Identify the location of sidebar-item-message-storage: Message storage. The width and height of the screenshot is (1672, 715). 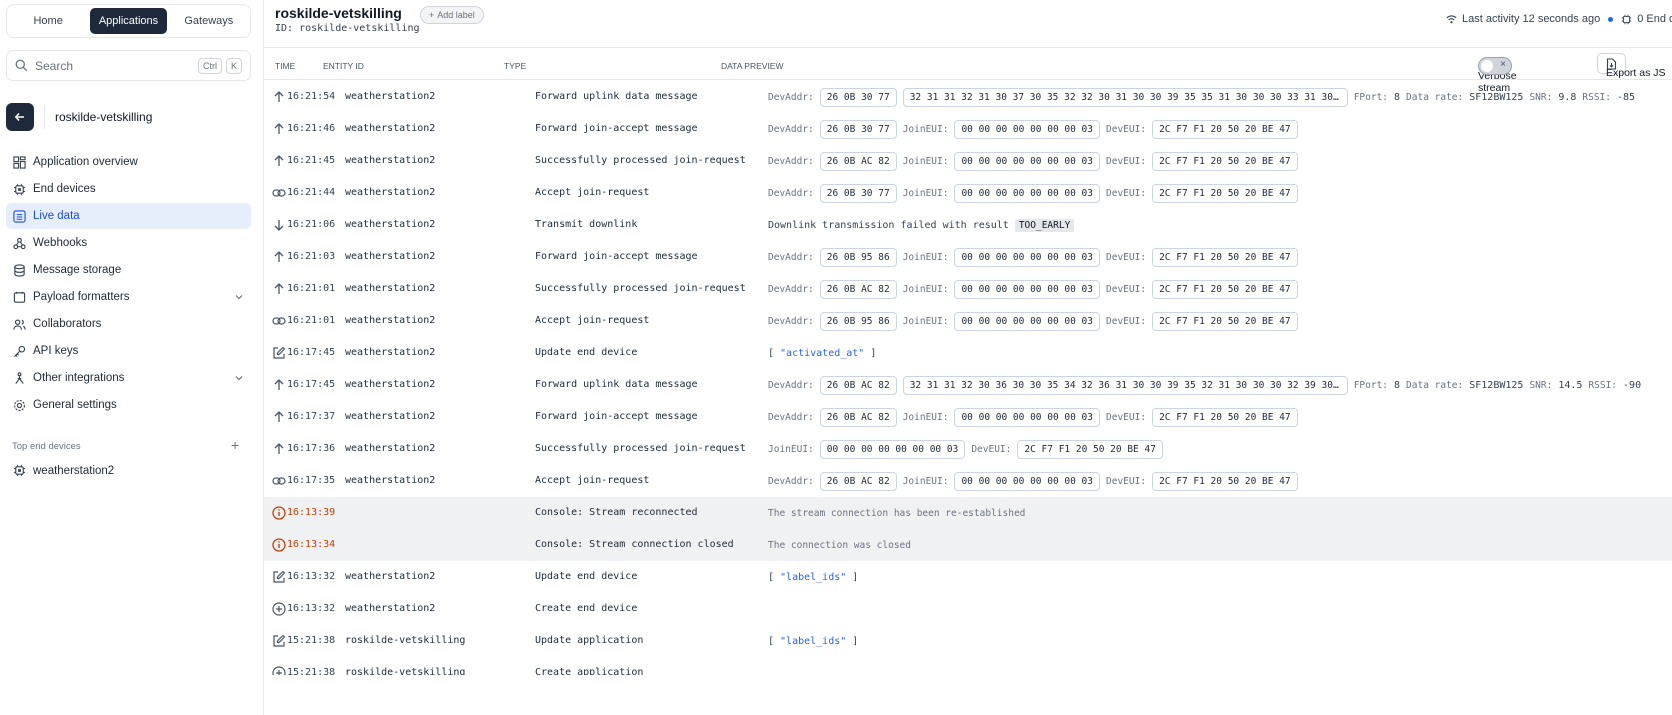
(128, 270).